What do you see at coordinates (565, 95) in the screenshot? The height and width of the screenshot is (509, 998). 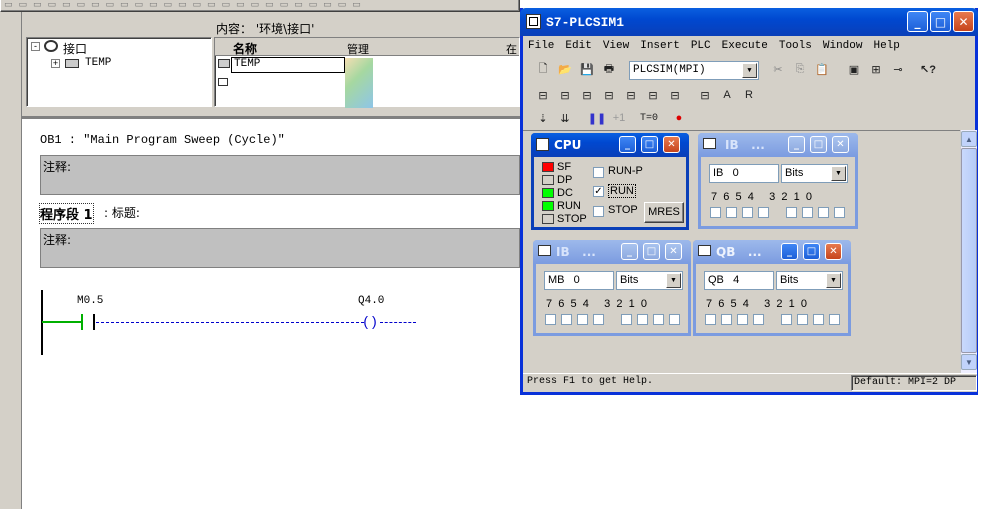 I see `insert-output-icon: ⊟` at bounding box center [565, 95].